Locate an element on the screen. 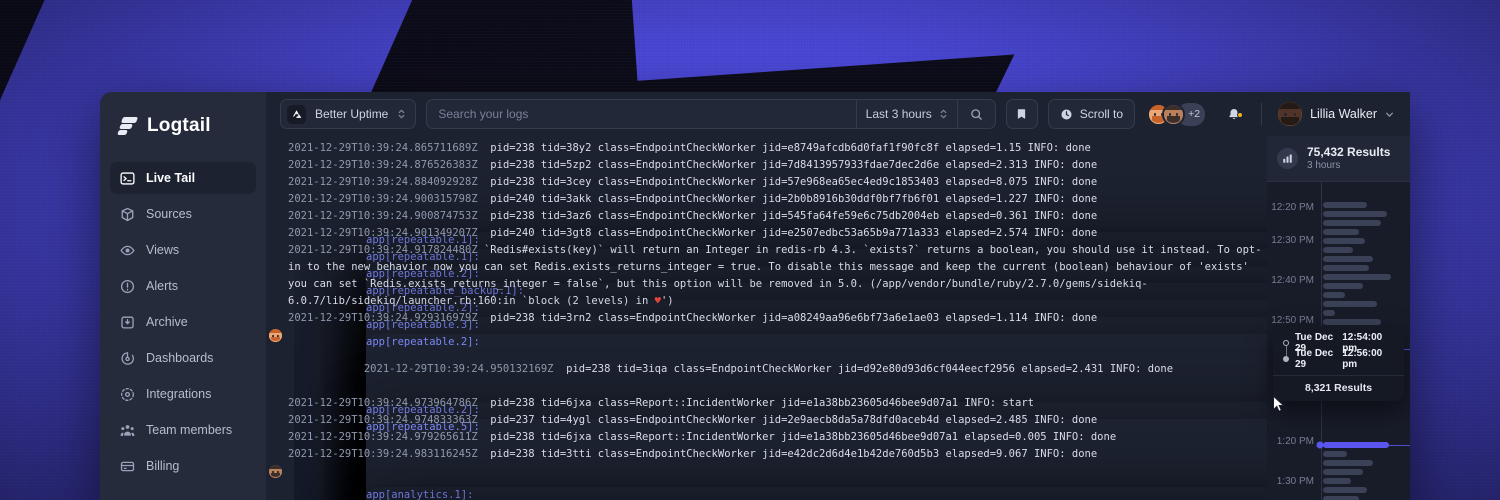 Image resolution: width=1500 pixels, height=500 pixels. log-timestamp: 2021-12-29T10:39:24.900315798Z is located at coordinates (383, 199).